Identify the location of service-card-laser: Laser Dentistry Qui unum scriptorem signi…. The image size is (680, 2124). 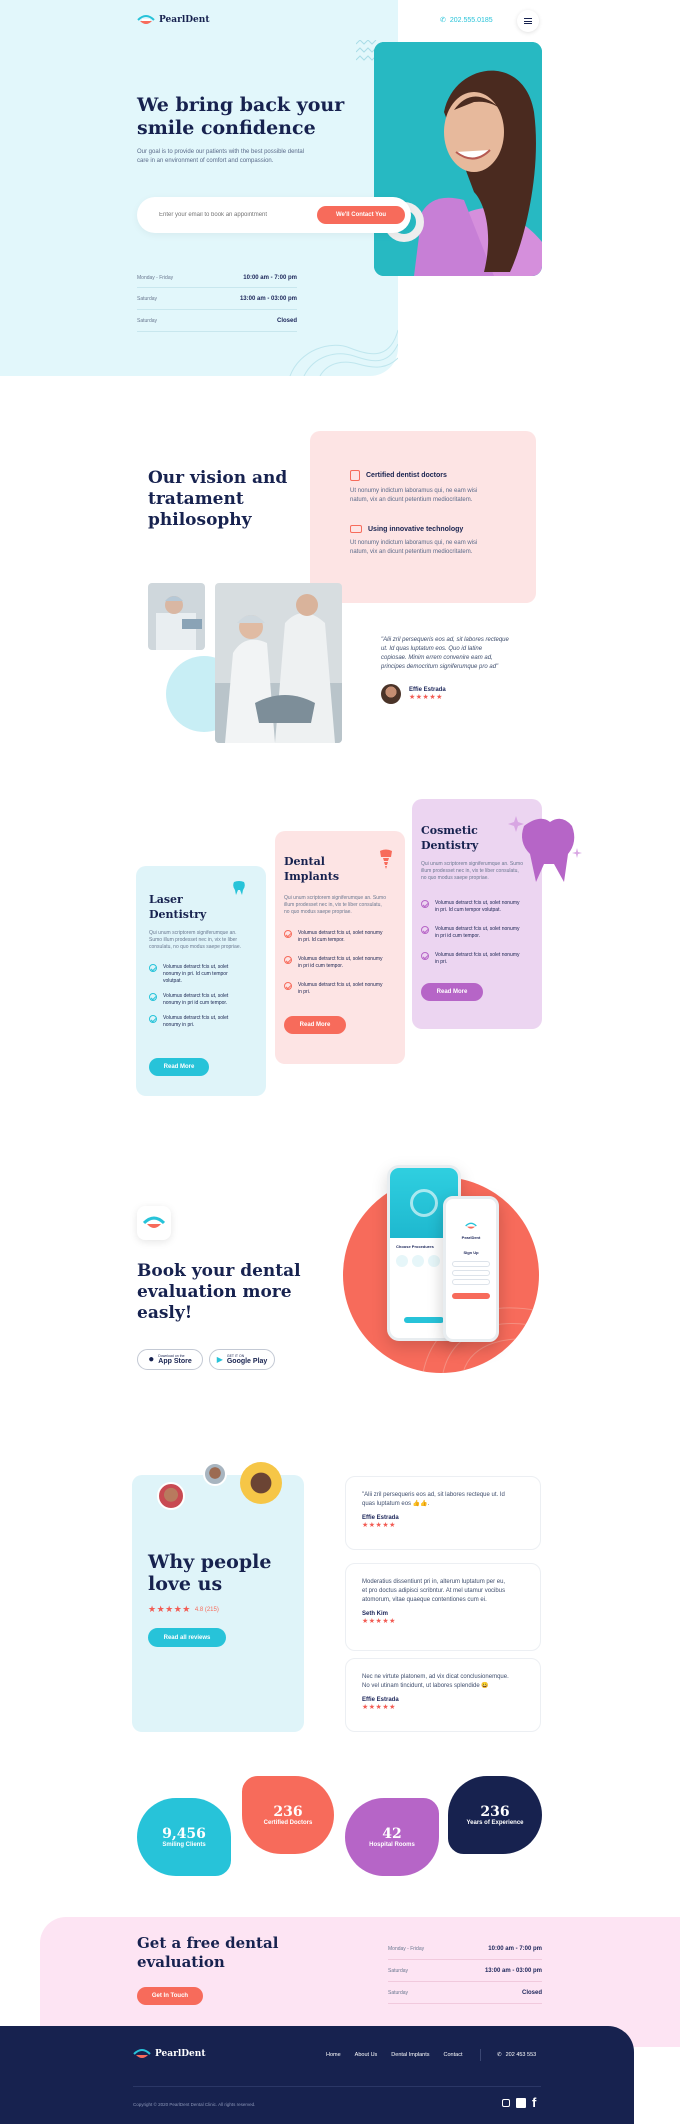
(201, 981).